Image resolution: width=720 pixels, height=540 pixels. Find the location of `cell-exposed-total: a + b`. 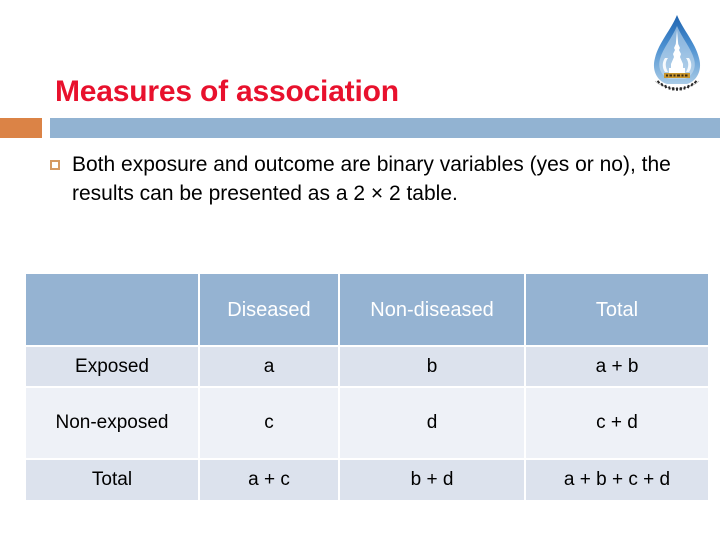

cell-exposed-total: a + b is located at coordinates (617, 366).